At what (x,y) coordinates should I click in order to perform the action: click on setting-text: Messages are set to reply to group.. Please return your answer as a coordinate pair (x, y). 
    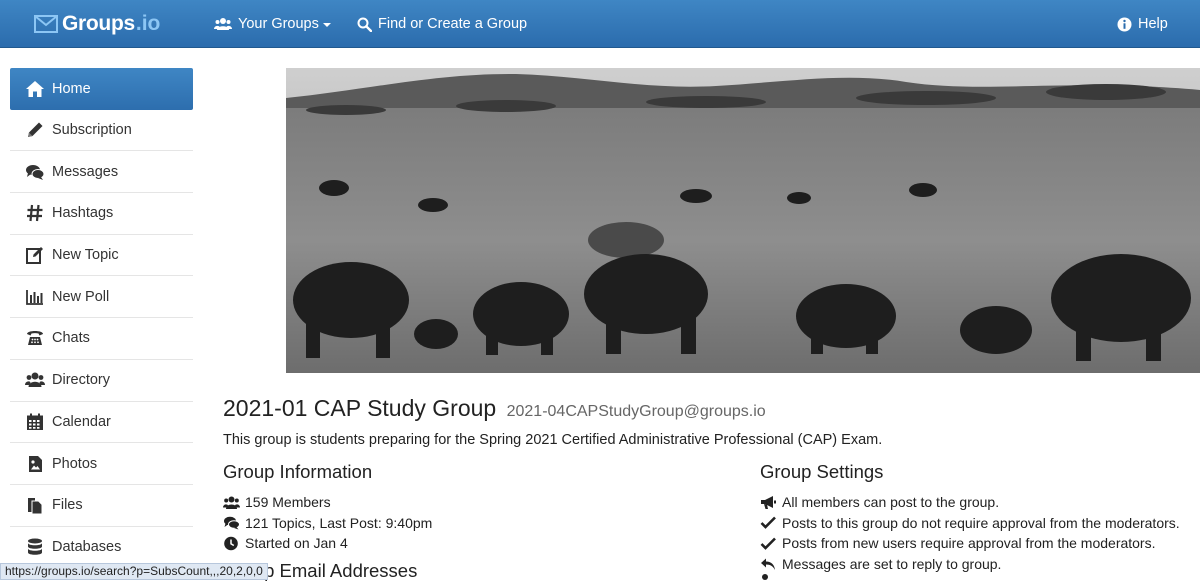
    Looking at the image, I should click on (892, 564).